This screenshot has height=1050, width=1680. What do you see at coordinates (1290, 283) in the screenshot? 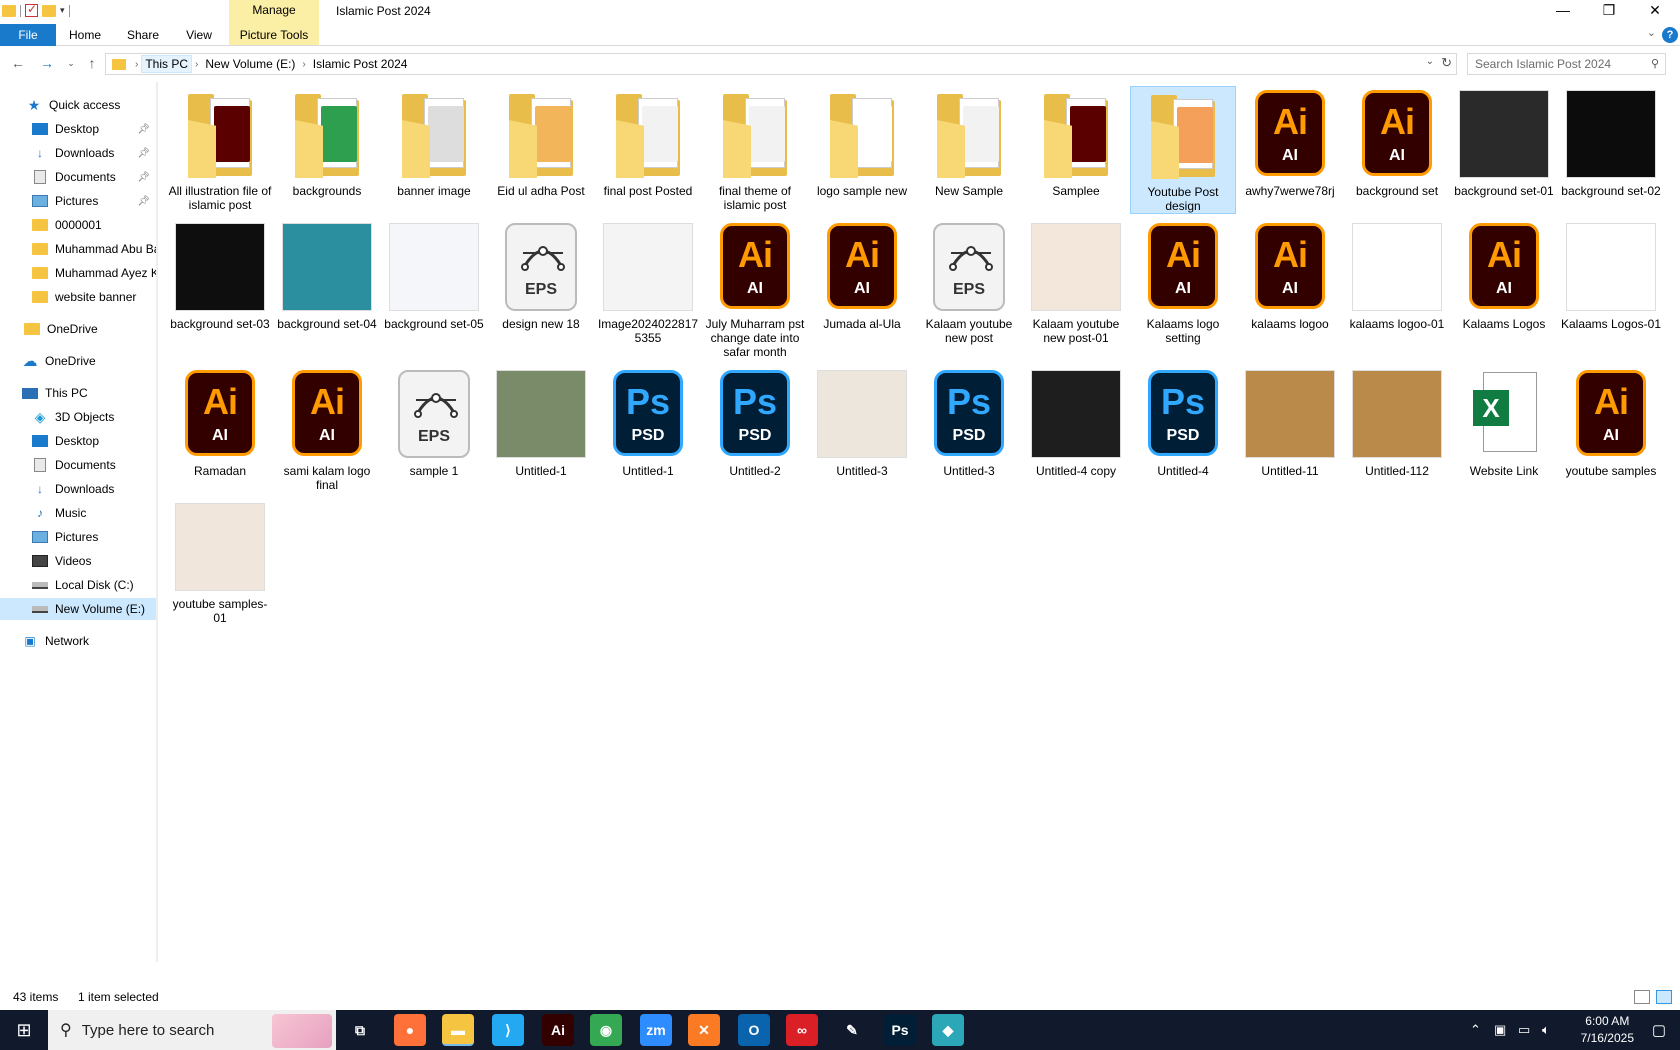
I see `file-item: Ai AI kalaams logoo` at bounding box center [1290, 283].